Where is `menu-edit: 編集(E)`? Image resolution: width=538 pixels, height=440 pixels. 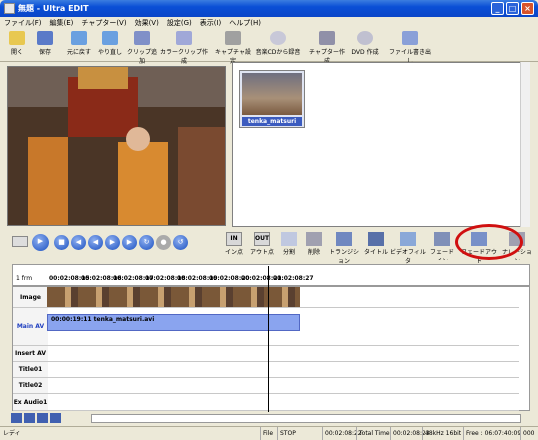
menu-edit: 編集(E) is located at coordinates (62, 23).